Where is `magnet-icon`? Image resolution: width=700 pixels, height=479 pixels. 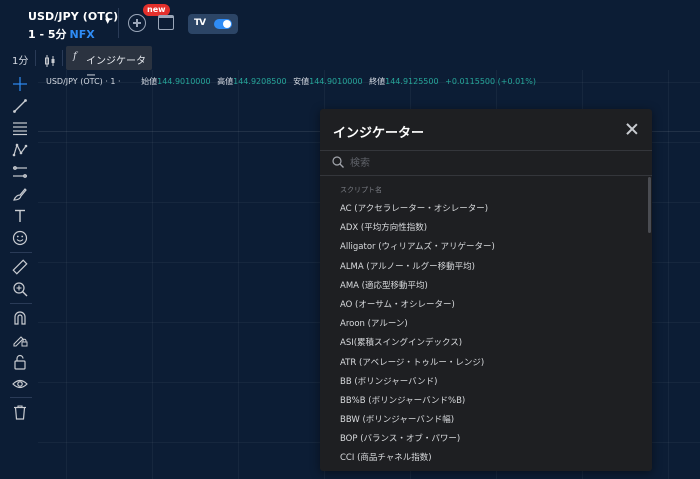
magnet-icon is located at coordinates (20, 318).